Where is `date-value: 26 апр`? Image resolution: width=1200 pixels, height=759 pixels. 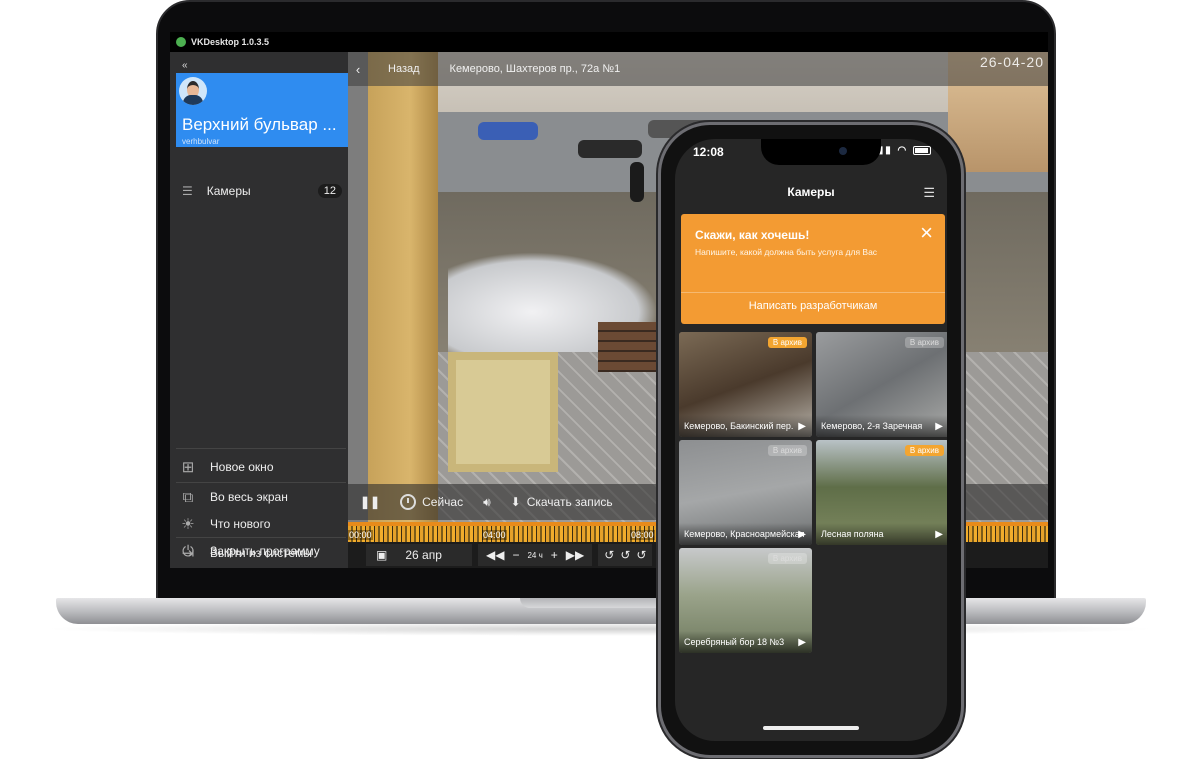
date-value: 26 апр is located at coordinates (423, 555).